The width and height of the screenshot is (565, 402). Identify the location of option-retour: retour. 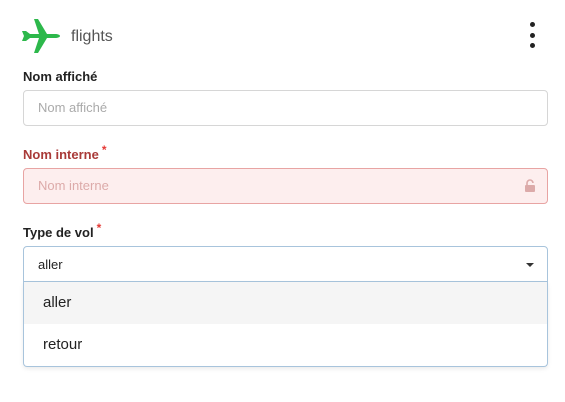
(285, 345).